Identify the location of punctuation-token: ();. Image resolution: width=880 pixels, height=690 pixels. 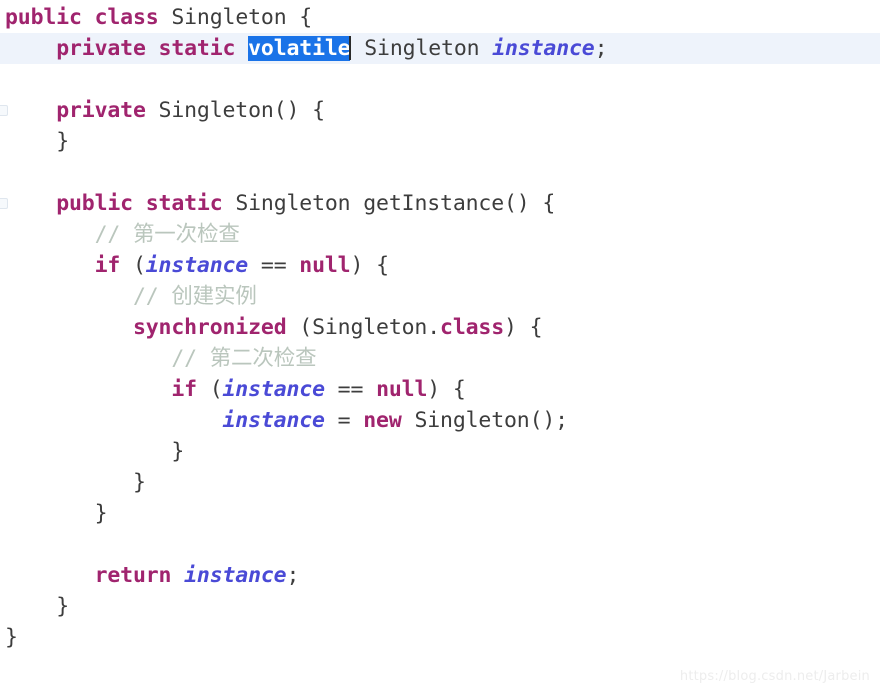
(549, 420).